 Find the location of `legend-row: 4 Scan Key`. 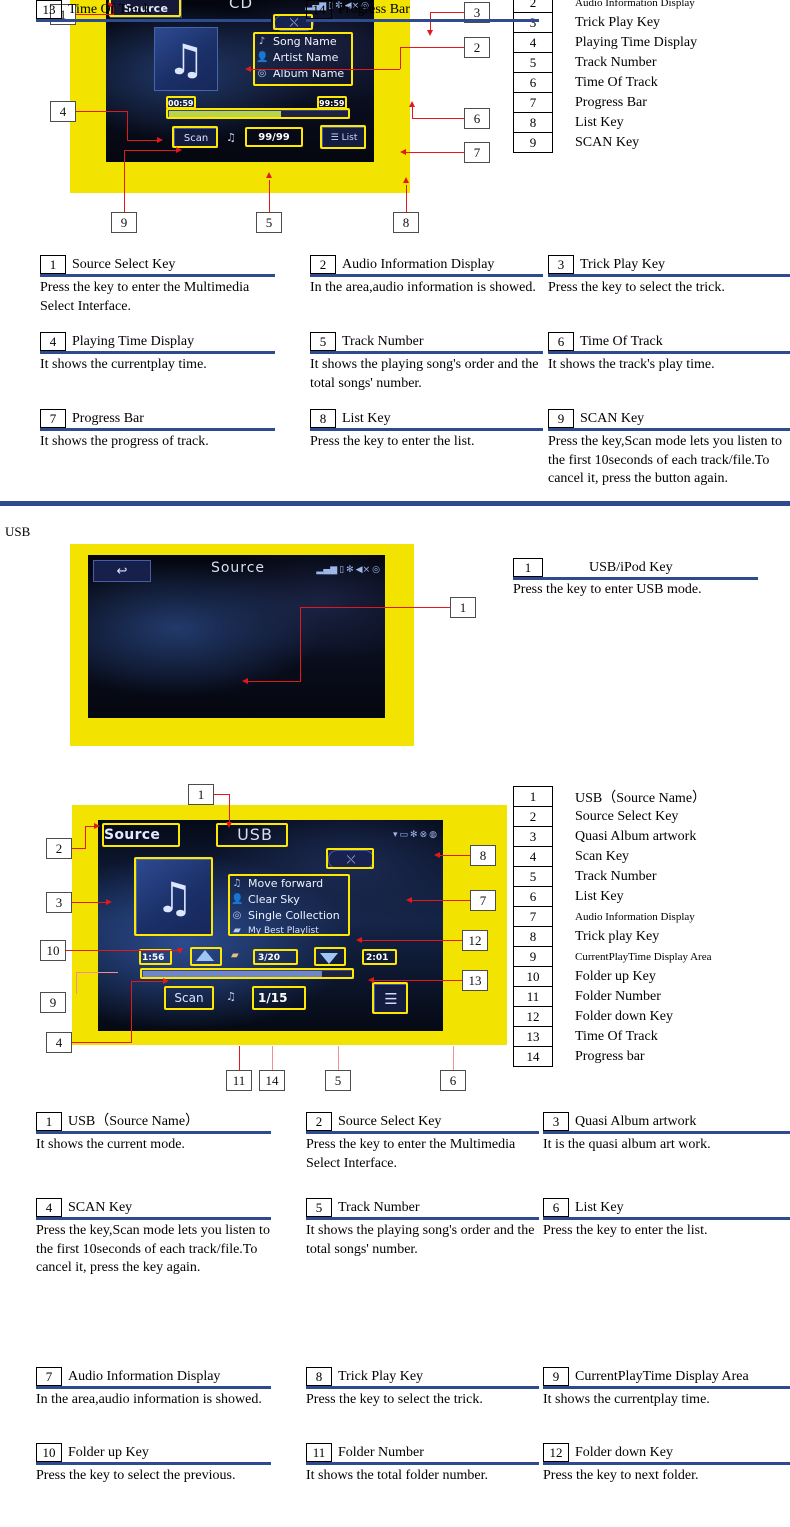

legend-row: 4 Scan Key is located at coordinates (612, 856).